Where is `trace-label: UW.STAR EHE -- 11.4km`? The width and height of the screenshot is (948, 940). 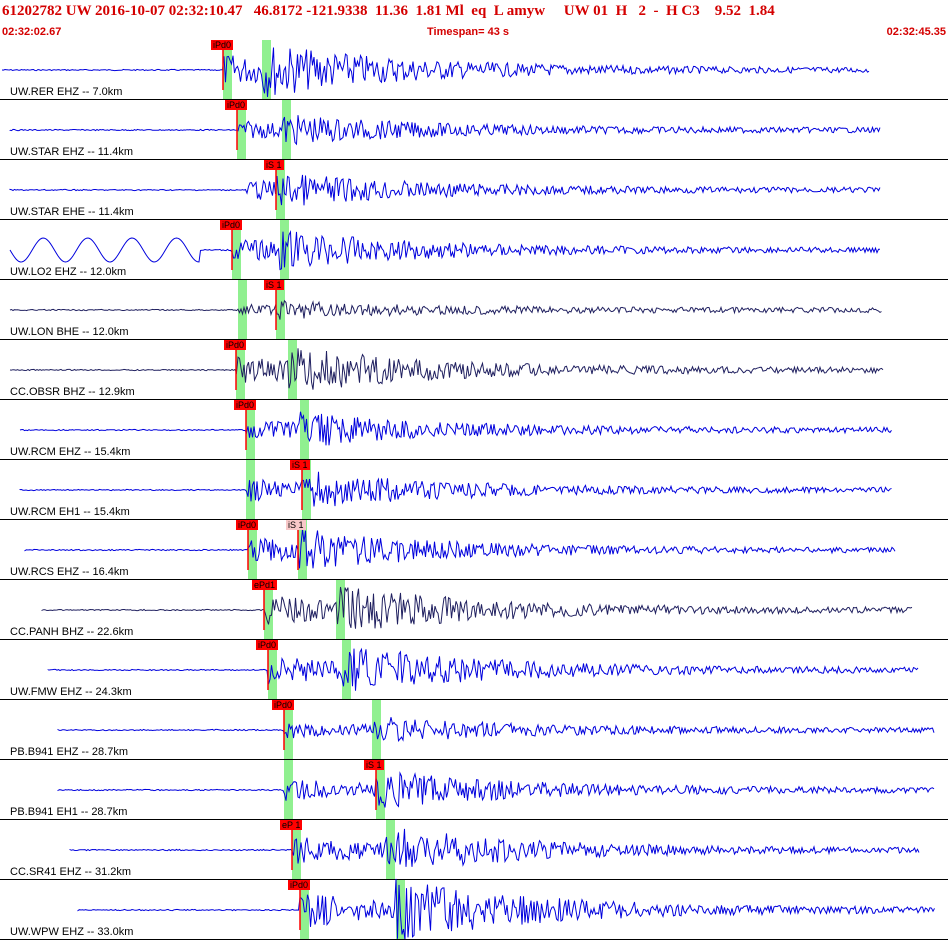
trace-label: UW.STAR EHE -- 11.4km is located at coordinates (72, 212).